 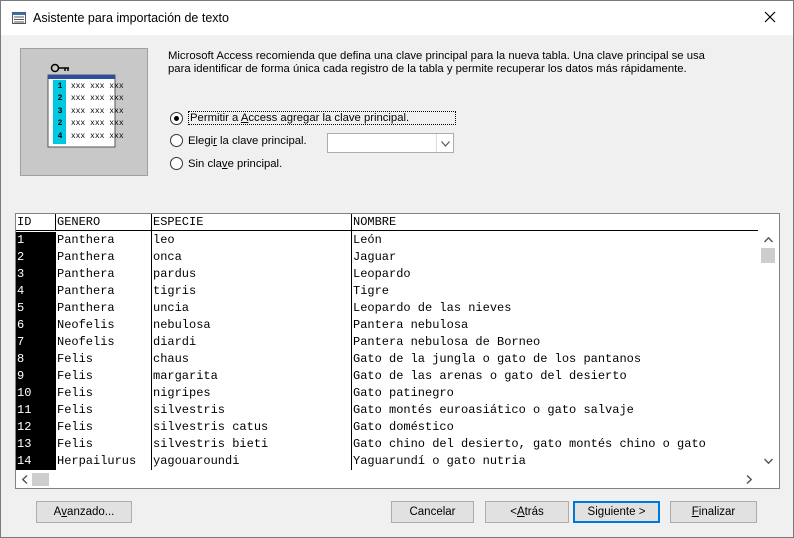 What do you see at coordinates (235, 163) in the screenshot?
I see `option-label: Sin clave principal.` at bounding box center [235, 163].